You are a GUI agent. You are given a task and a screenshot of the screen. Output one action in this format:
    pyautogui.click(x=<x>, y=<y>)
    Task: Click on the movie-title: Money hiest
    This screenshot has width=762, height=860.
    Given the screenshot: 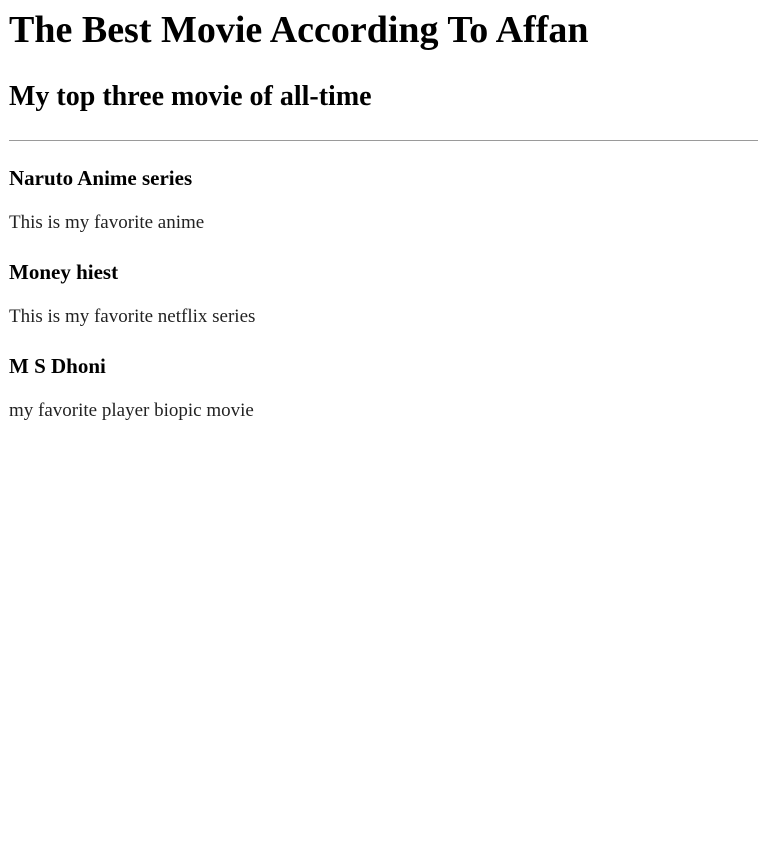 What is the action you would take?
    pyautogui.click(x=64, y=272)
    